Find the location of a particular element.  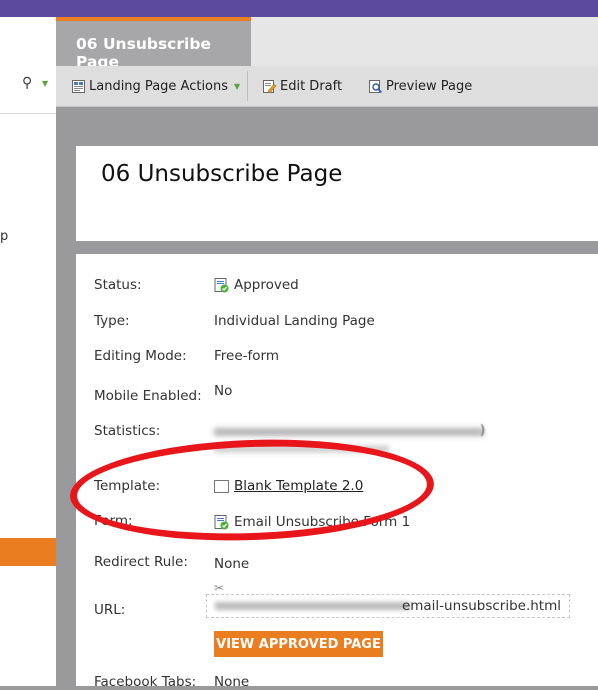

left-panel: ⚲ ▼ p is located at coordinates (28, 351).